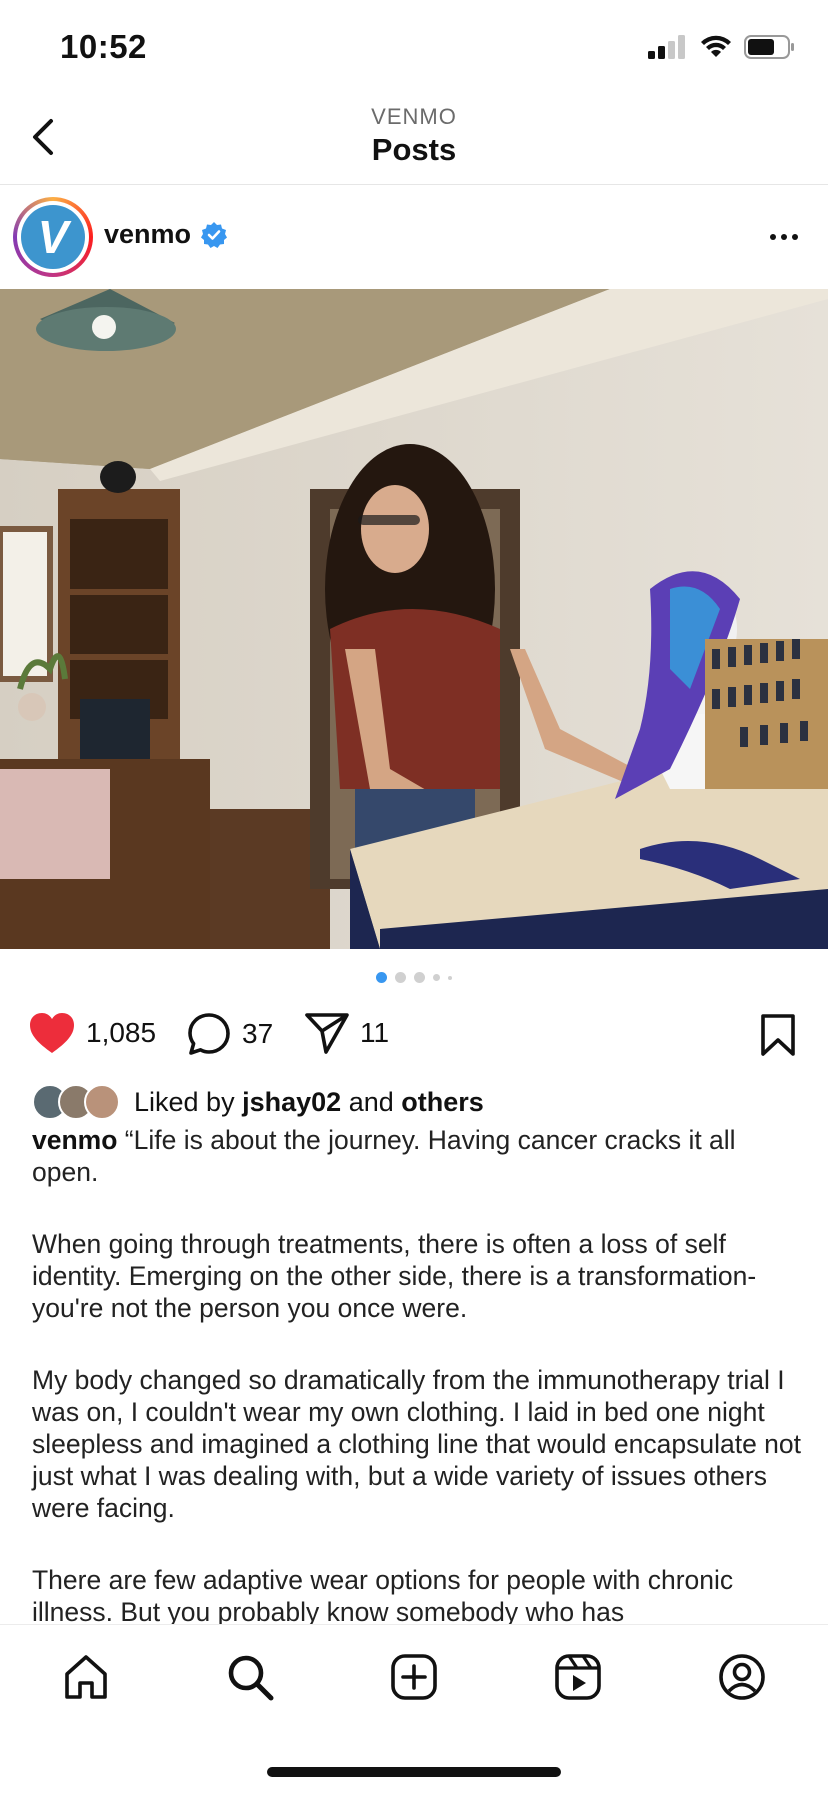 Image resolution: width=828 pixels, height=1793 pixels. Describe the element at coordinates (74, 1140) in the screenshot. I see `caption-username: venmo` at that location.